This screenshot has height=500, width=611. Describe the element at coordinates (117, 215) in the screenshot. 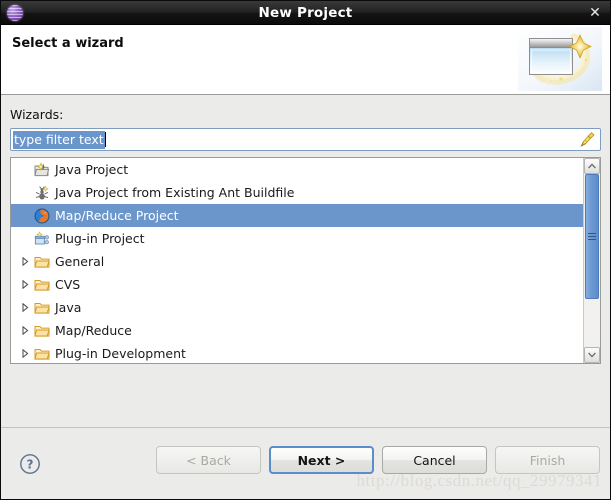

I see `tree-row-label: Map/Reduce Project` at that location.